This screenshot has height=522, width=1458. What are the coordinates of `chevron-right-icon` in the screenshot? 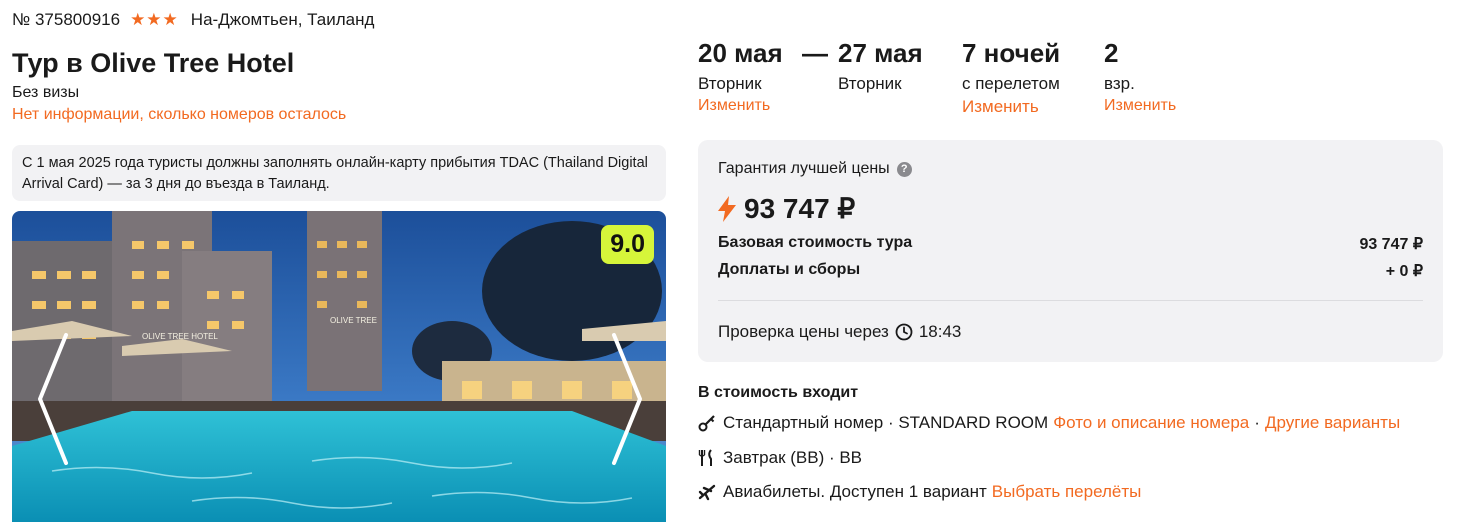 It's located at (627, 399).